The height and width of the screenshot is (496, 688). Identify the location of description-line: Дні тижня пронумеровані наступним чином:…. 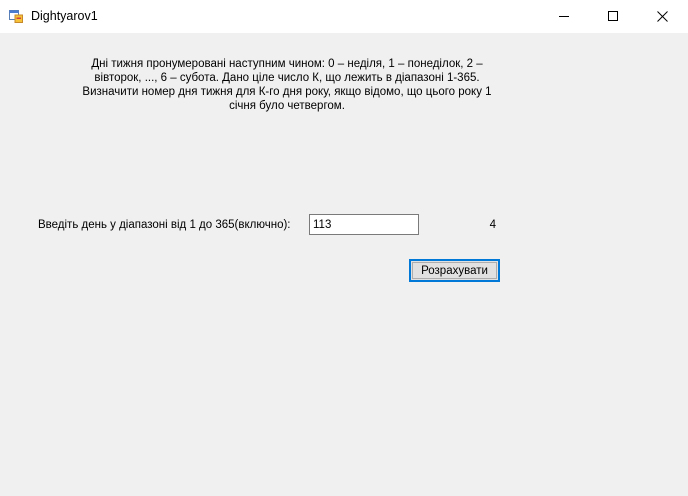
(287, 64).